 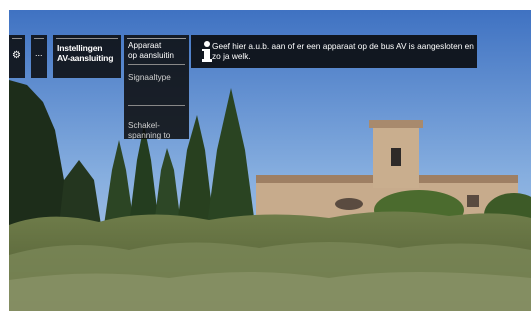 I want to click on menu-item-label-line1: Schakel-, so click(x=144, y=125).